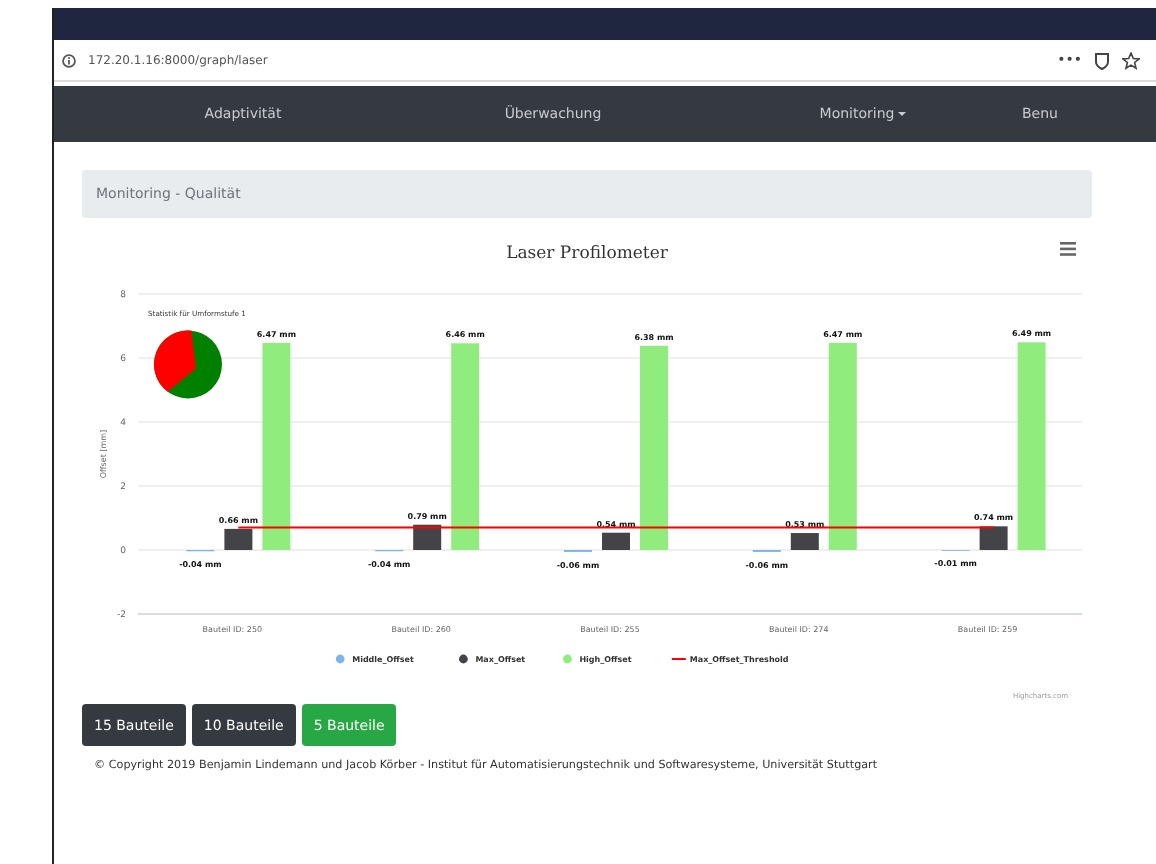 This screenshot has height=864, width=1156. I want to click on chart-title: Laser Profilometer, so click(587, 255).